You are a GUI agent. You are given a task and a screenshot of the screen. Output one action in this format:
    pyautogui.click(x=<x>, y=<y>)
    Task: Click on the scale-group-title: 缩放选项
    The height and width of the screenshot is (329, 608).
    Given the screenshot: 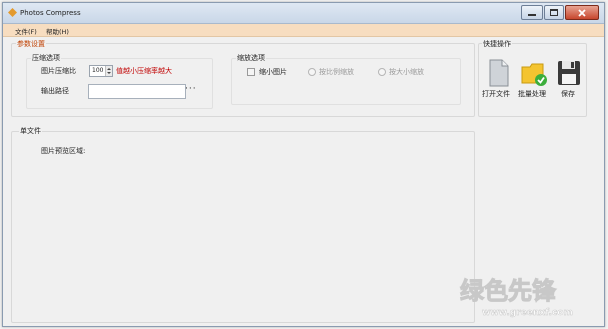 What is the action you would take?
    pyautogui.click(x=251, y=58)
    